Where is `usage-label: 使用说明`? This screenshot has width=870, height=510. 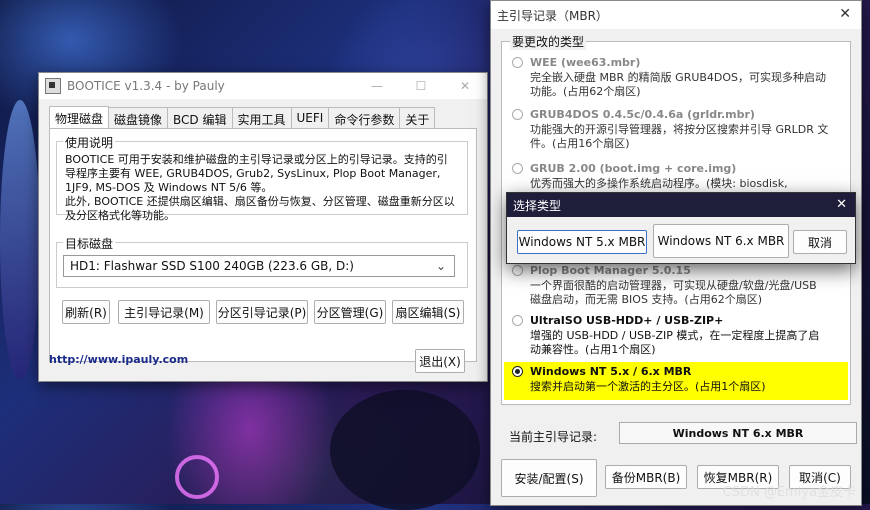
usage-label: 使用说明 is located at coordinates (89, 142).